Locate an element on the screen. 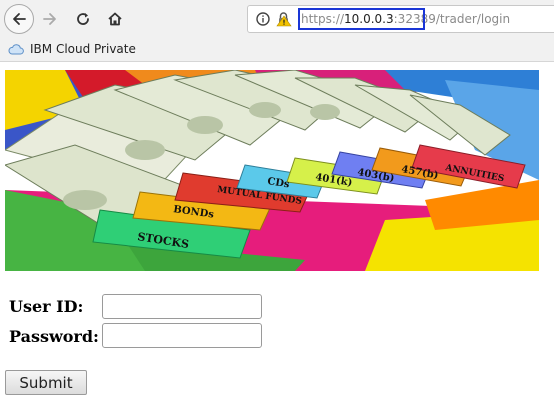 The width and height of the screenshot is (554, 413). bookmark-label: IBM Cloud Private is located at coordinates (83, 49).